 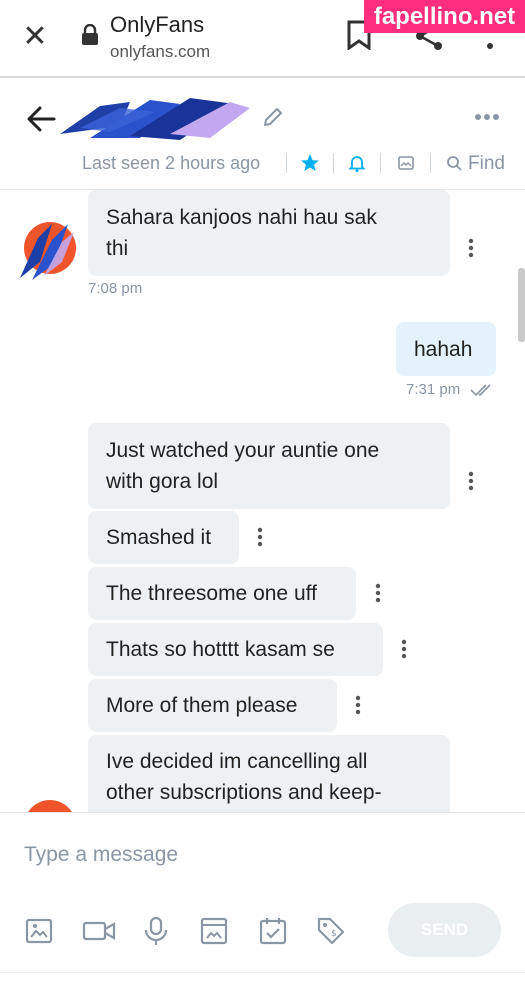 I want to click on message-text: Just watched your auntie one, so click(x=243, y=450).